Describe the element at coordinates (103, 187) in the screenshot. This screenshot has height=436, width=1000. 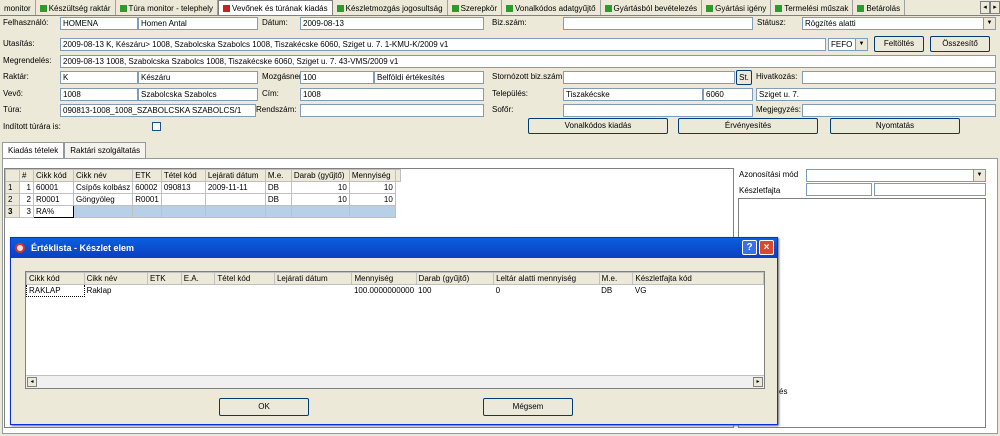
I see `table-cell: Csípős kolbász` at that location.